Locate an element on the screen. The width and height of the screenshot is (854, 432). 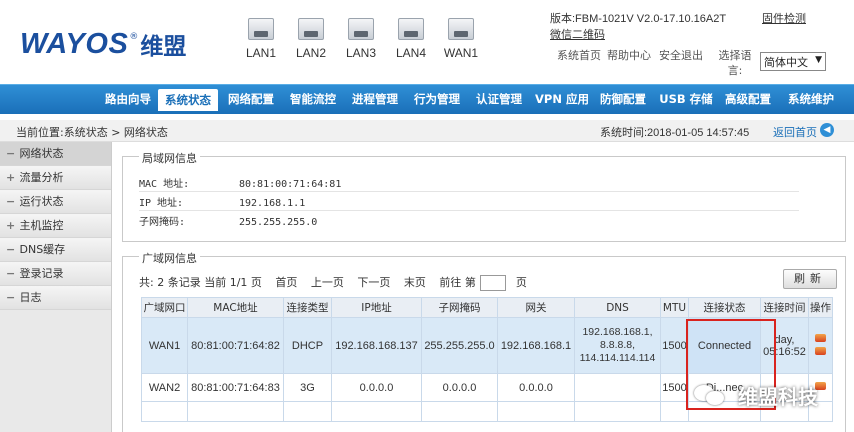
lan-mac-label: MAC 地址: is located at coordinates (164, 184).